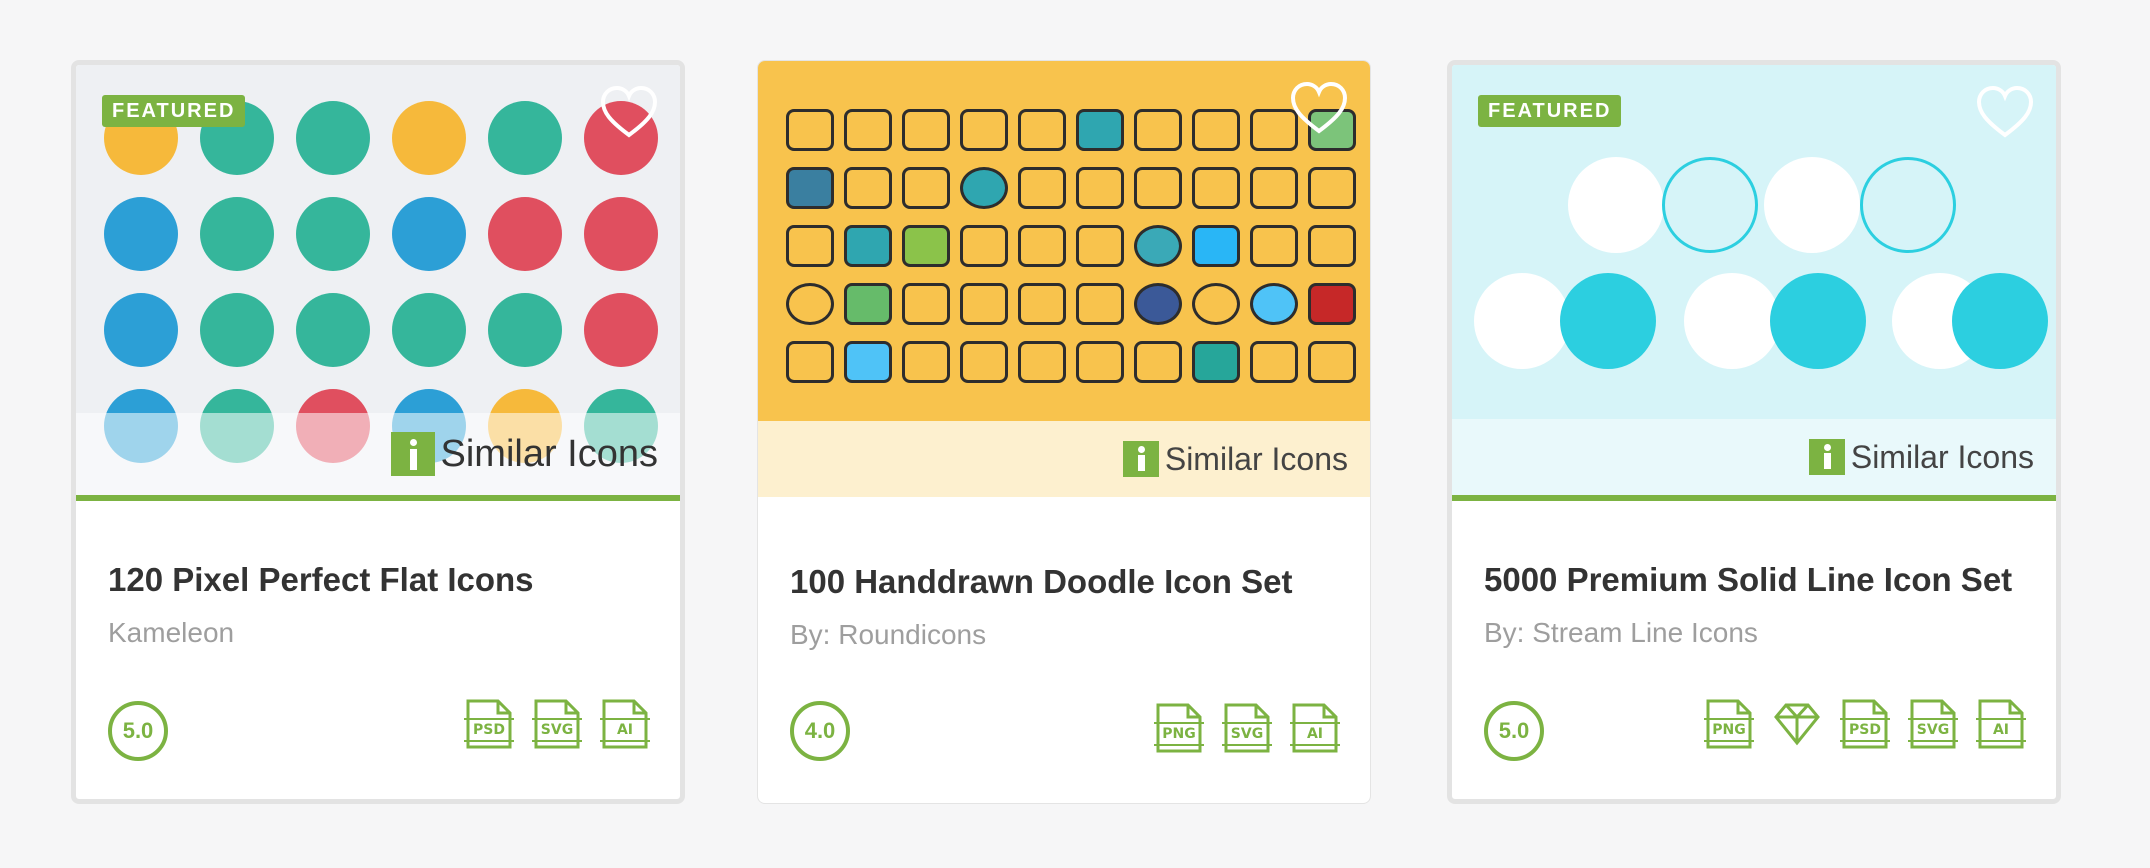 The image size is (2150, 868). Describe the element at coordinates (321, 580) in the screenshot. I see `card-title: 120 Pixel Perfect Flat Icons` at that location.